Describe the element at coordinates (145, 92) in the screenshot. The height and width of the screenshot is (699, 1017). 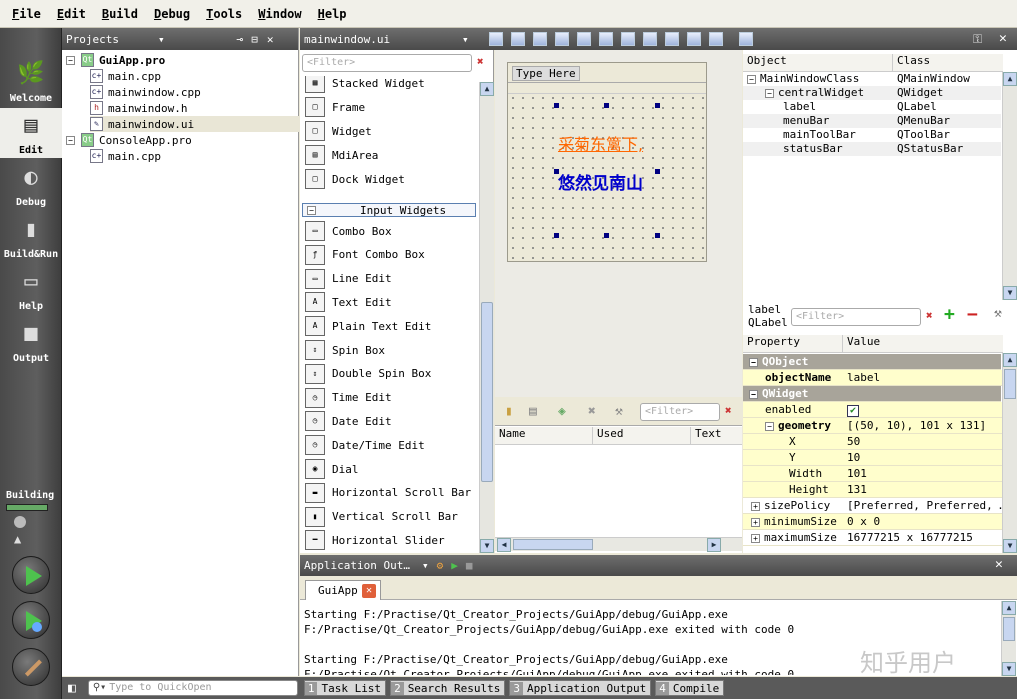
I see `tree-item: c+ mainwindow.cpp` at that location.